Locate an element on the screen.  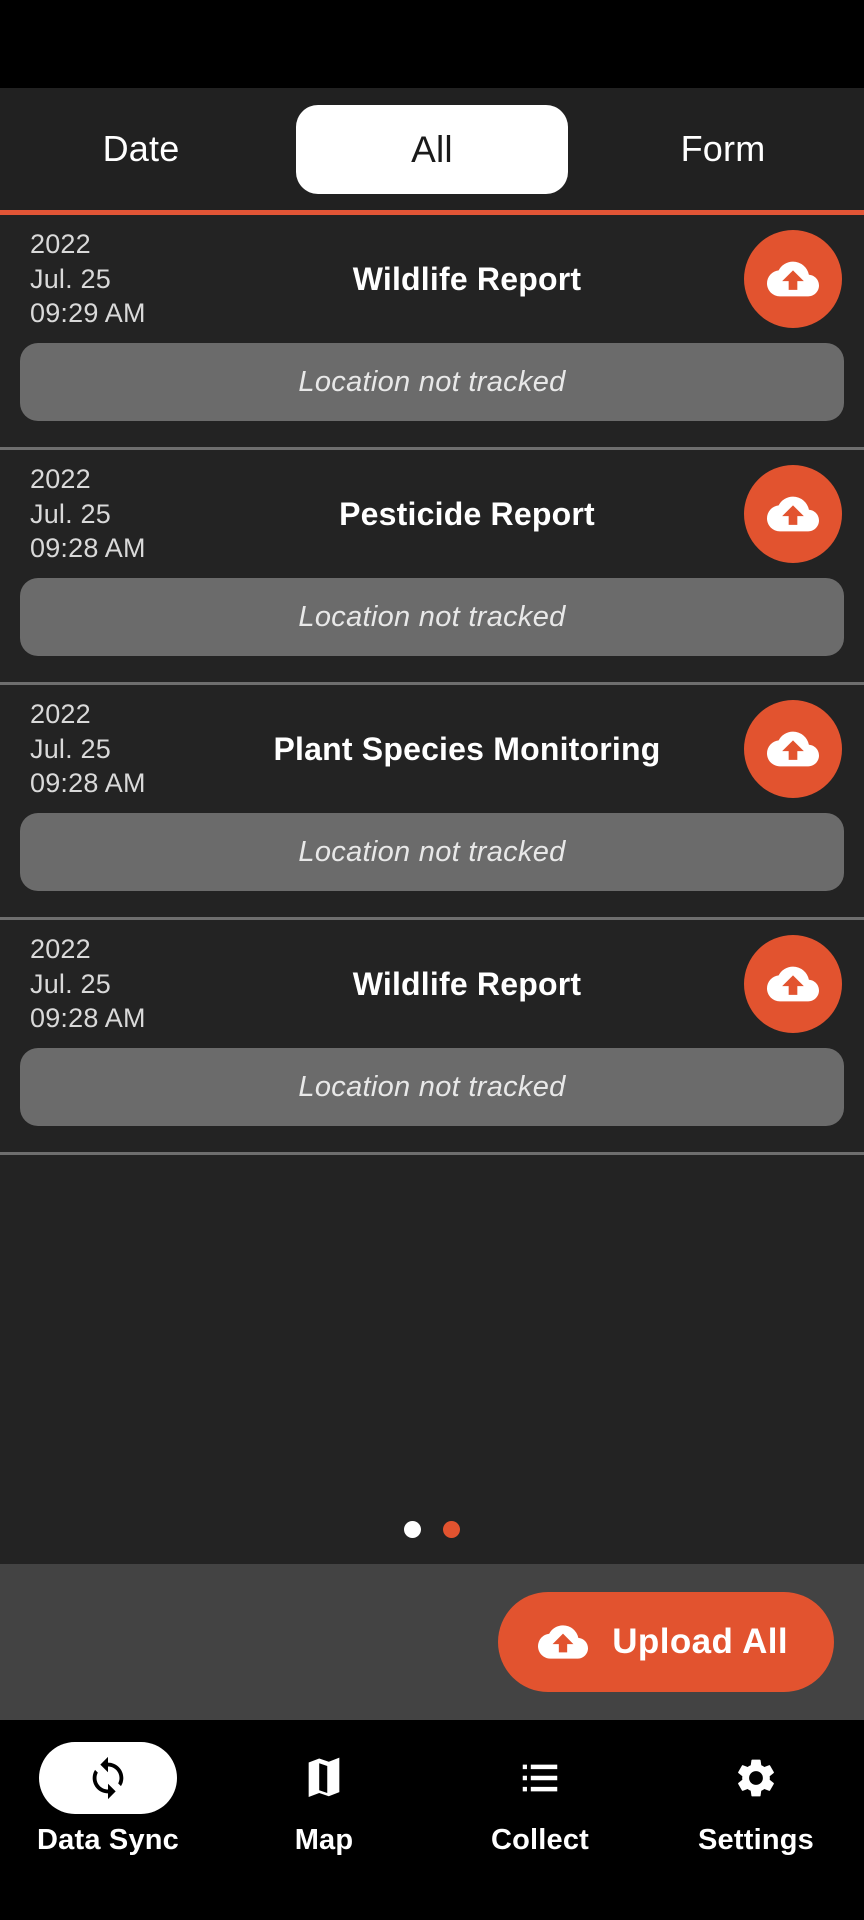
record-timestamp: 2022 Jul. 25 09:29 AM is located at coordinates (130, 279).